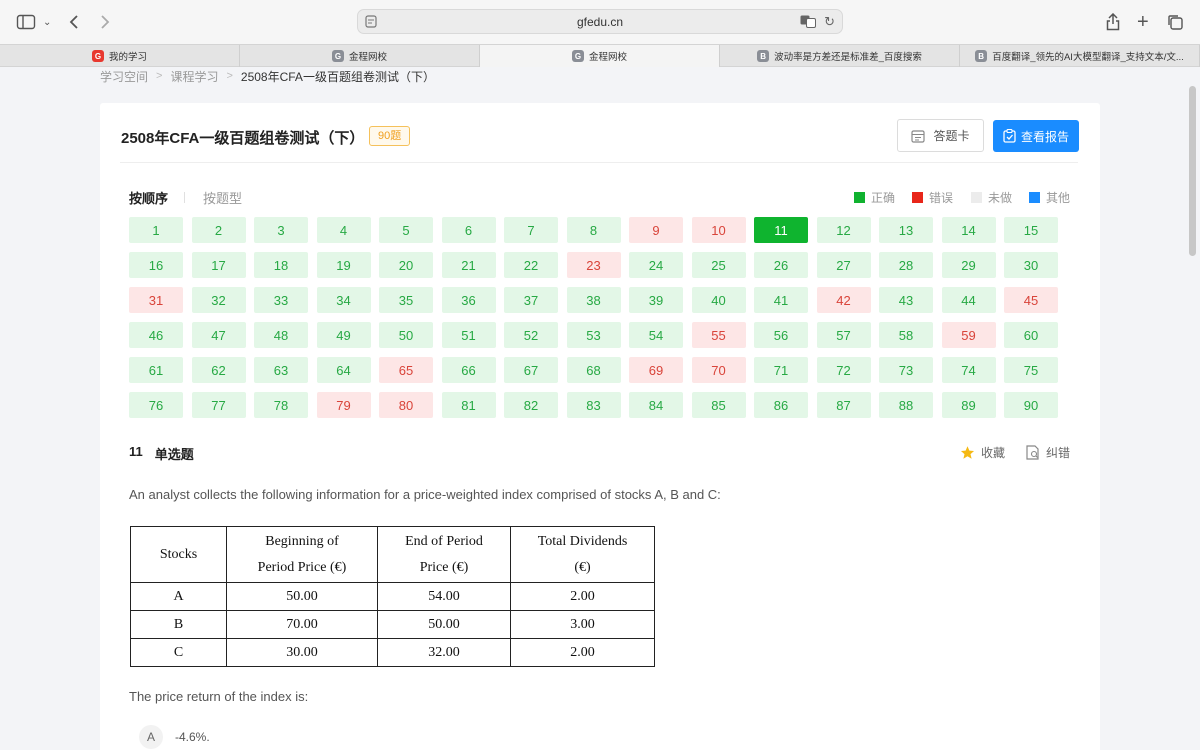 This screenshot has height=750, width=1200. I want to click on question-cell-24: 24, so click(656, 265).